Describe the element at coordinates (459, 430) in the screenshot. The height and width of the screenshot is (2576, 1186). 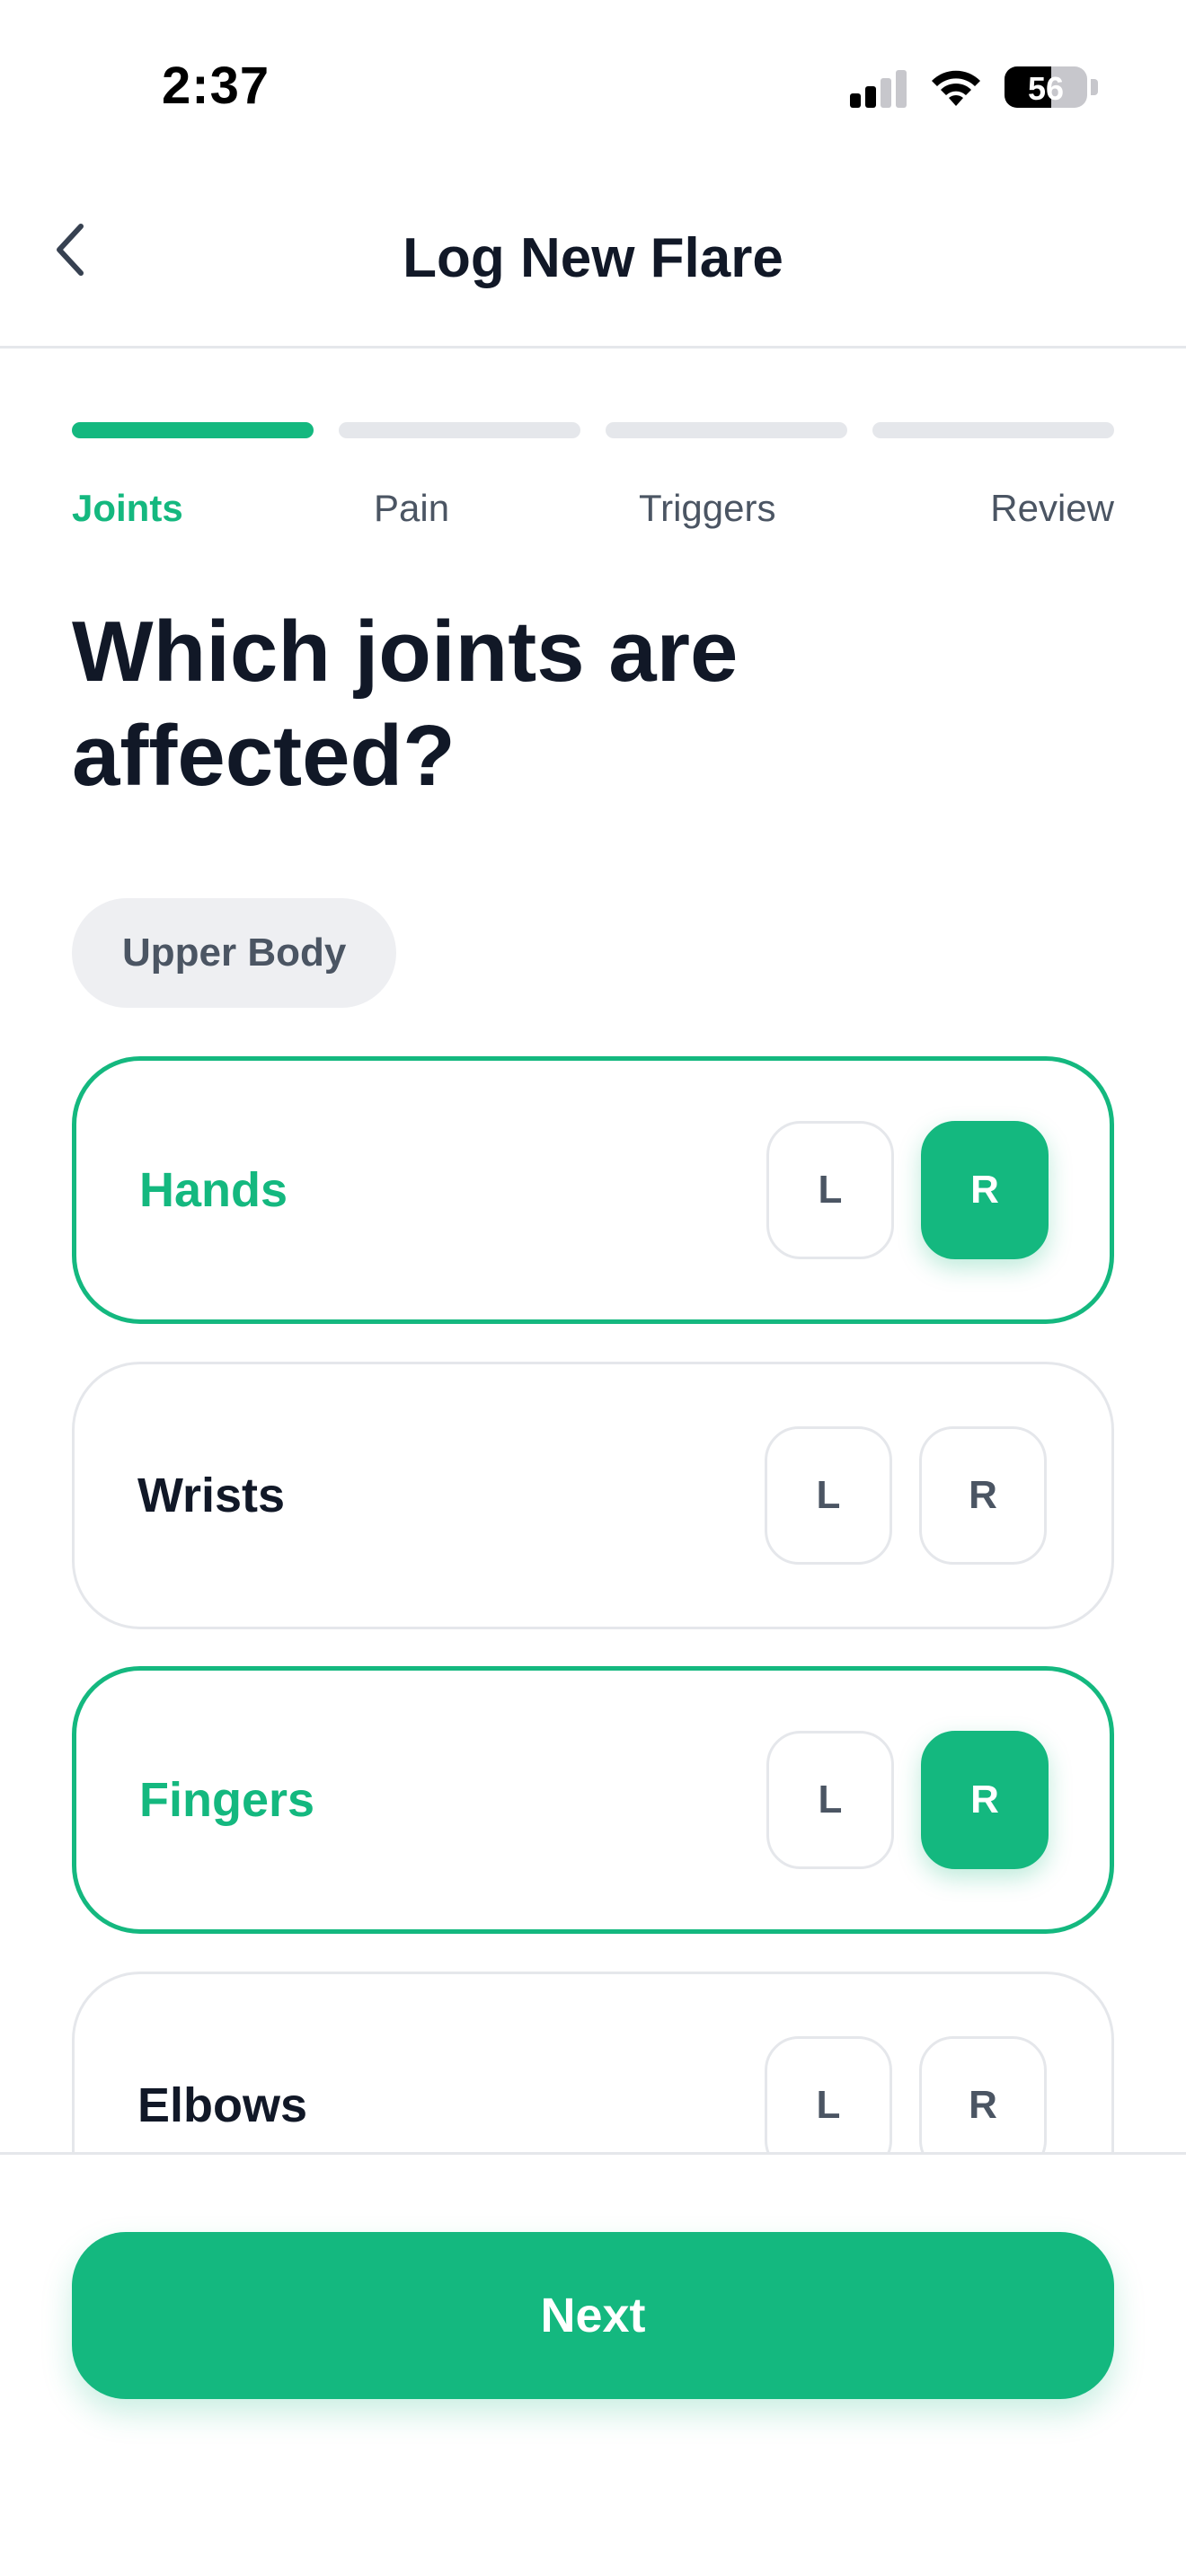
I see `step-bar-pain` at that location.